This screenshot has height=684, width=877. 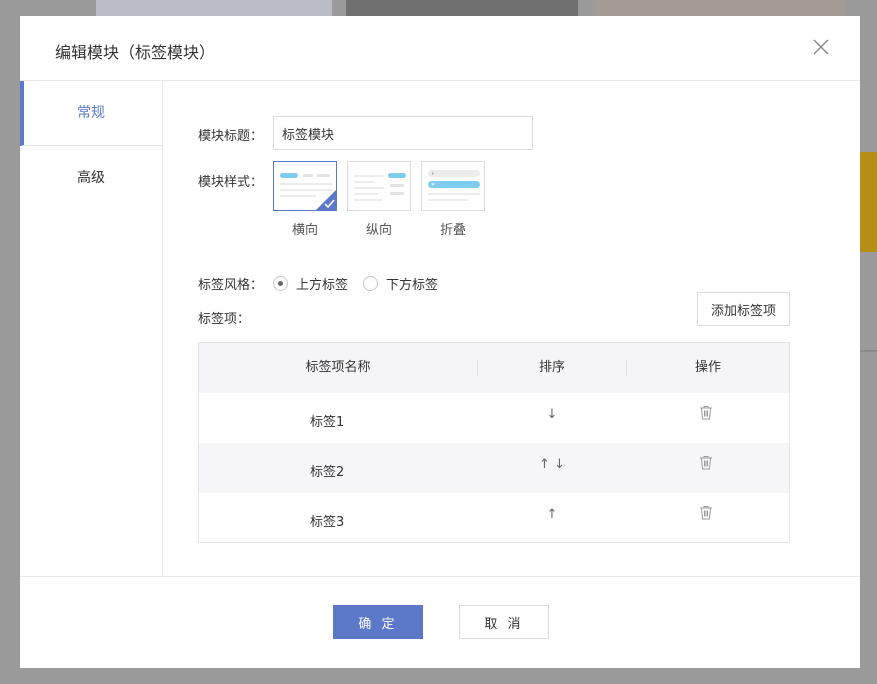 I want to click on sort-down-arrow: ↓, so click(x=552, y=414).